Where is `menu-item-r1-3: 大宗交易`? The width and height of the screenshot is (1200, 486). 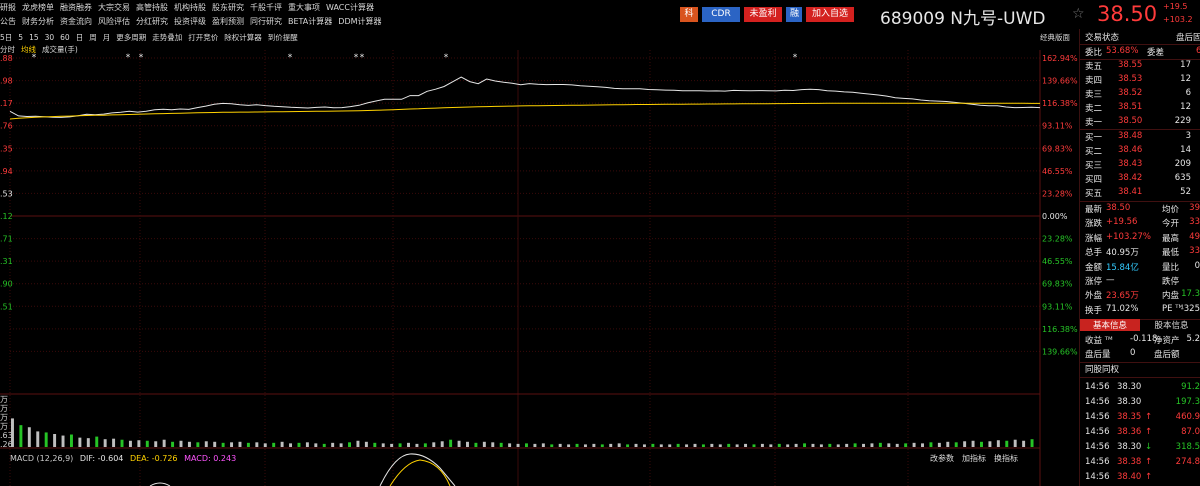
menu-item-r1-3: 大宗交易 is located at coordinates (114, 7).